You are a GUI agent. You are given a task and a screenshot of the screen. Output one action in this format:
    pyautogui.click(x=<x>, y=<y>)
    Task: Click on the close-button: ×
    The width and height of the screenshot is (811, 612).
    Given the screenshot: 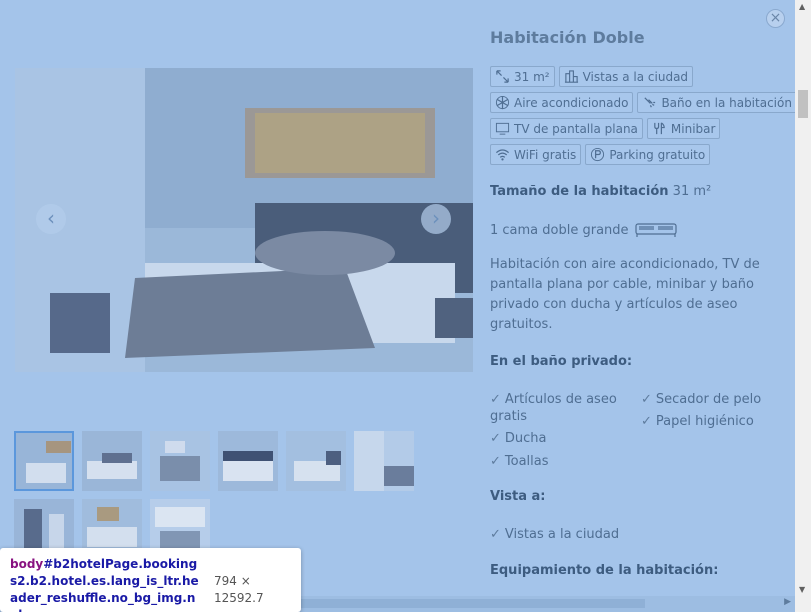 What is the action you would take?
    pyautogui.click(x=775, y=18)
    